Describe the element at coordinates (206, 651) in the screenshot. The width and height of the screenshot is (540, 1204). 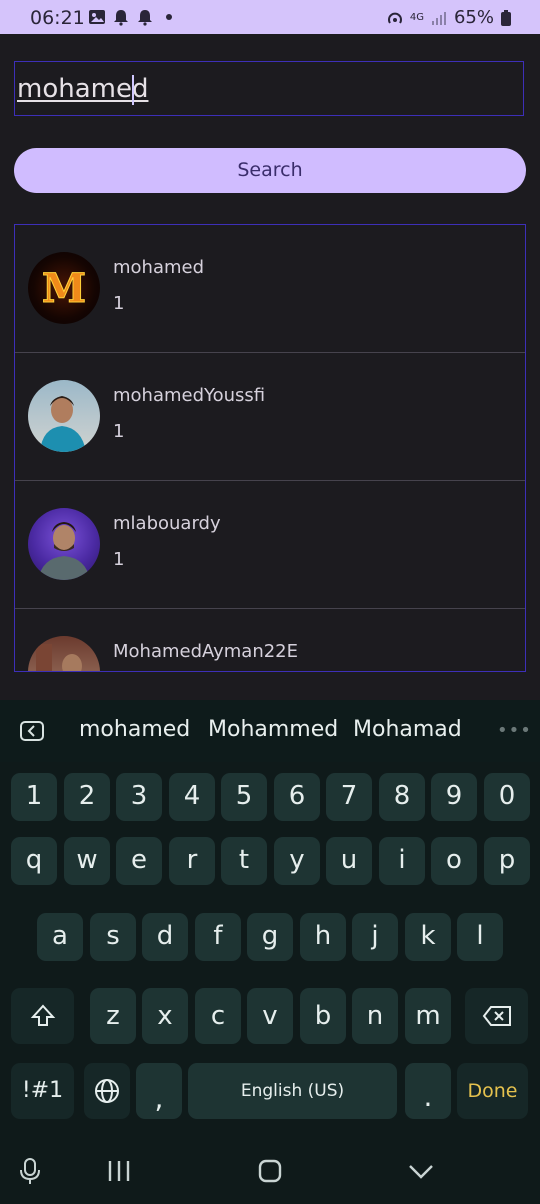
I see `result-name: MohamedAyman22E` at that location.